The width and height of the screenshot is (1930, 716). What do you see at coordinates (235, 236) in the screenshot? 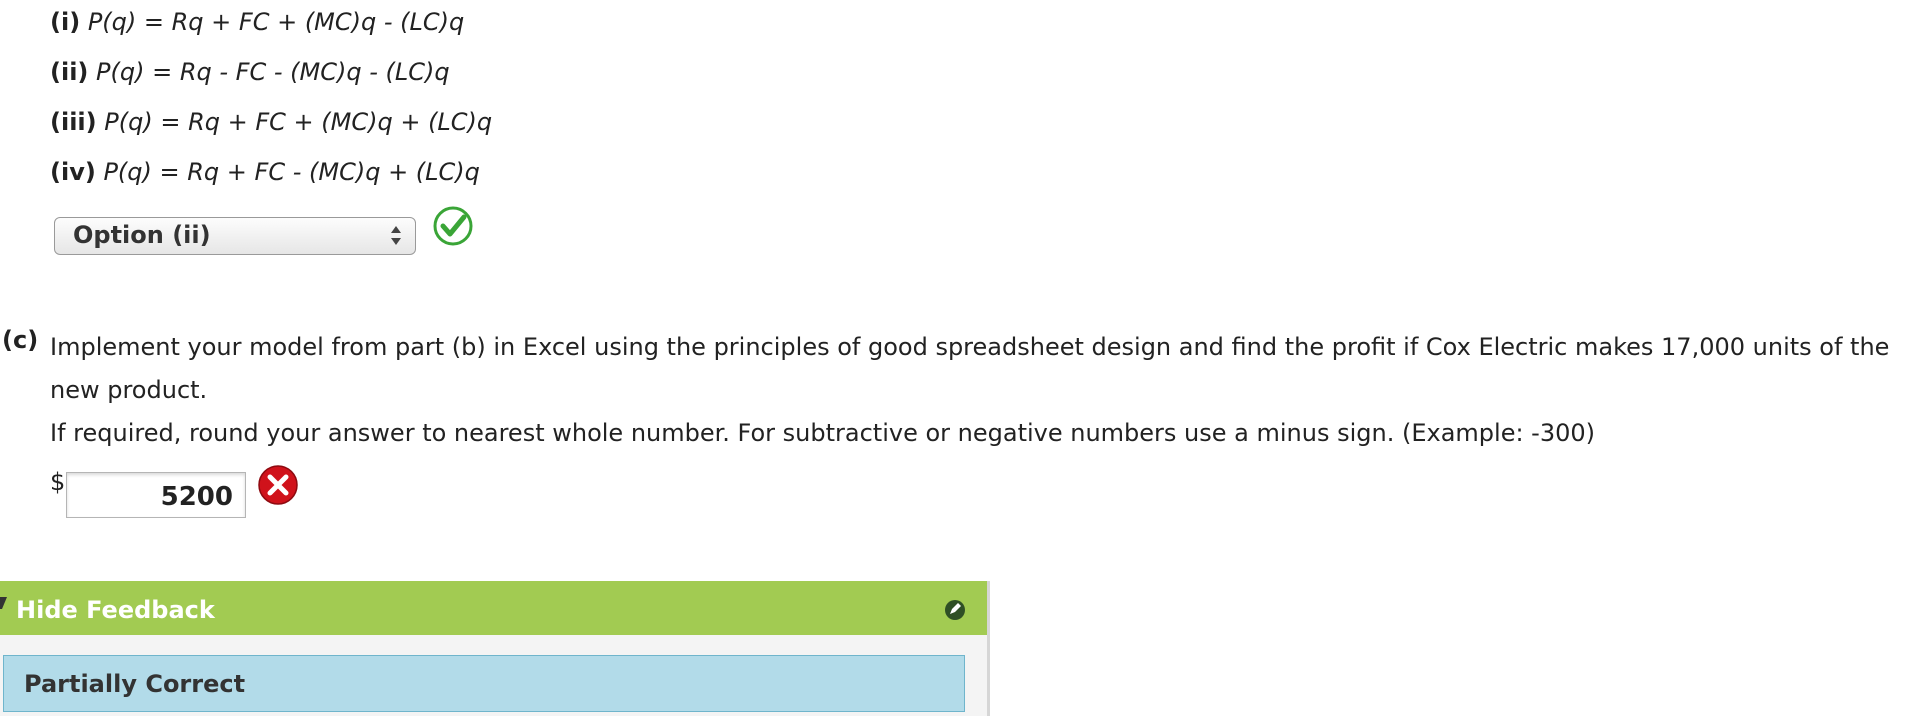
I see `option-select: Option (ii)` at bounding box center [235, 236].